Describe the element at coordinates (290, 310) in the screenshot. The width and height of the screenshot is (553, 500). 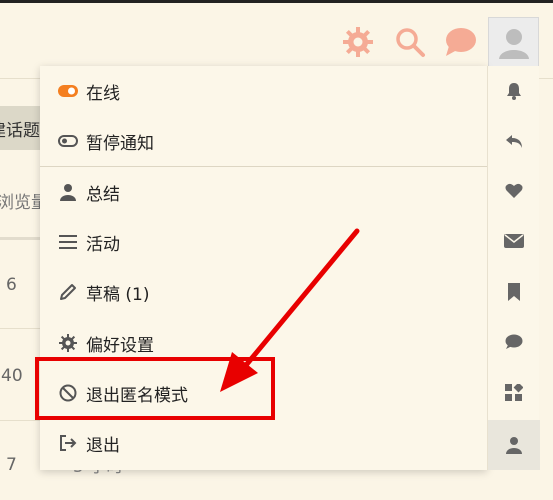
I see `annotation-arrow` at that location.